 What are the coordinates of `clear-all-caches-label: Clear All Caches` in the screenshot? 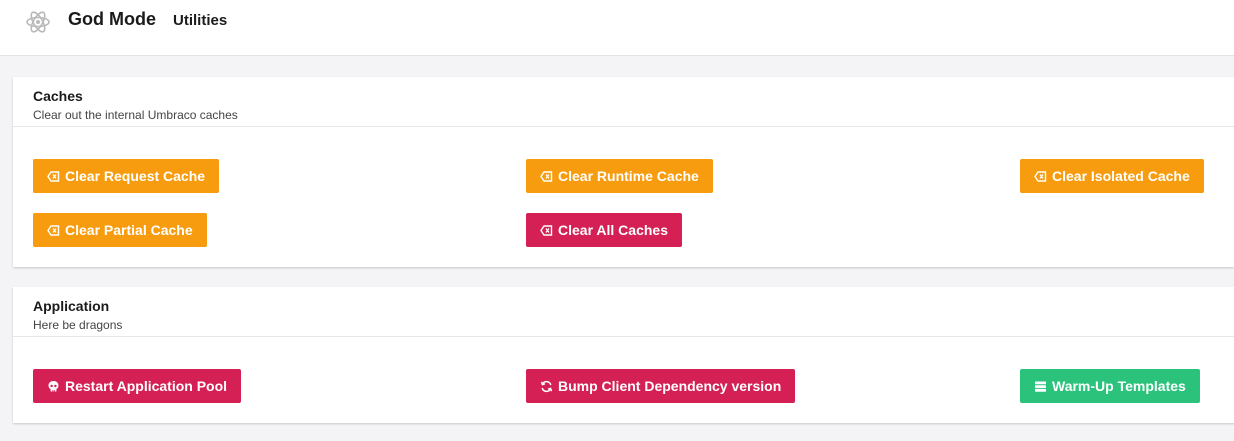 It's located at (613, 230).